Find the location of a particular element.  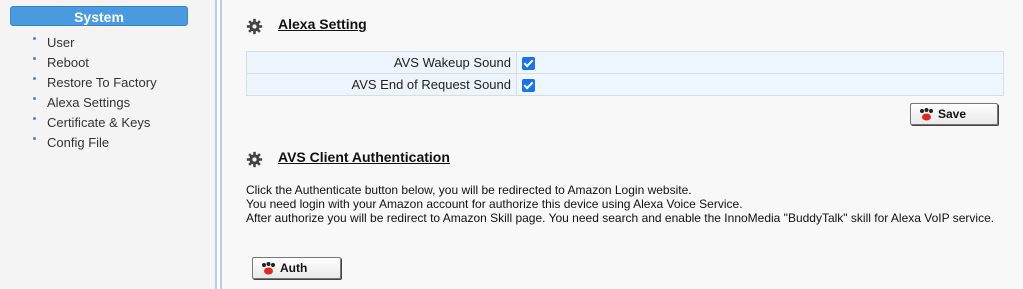

alexa-setting-title: Alexa Setting is located at coordinates (322, 24).